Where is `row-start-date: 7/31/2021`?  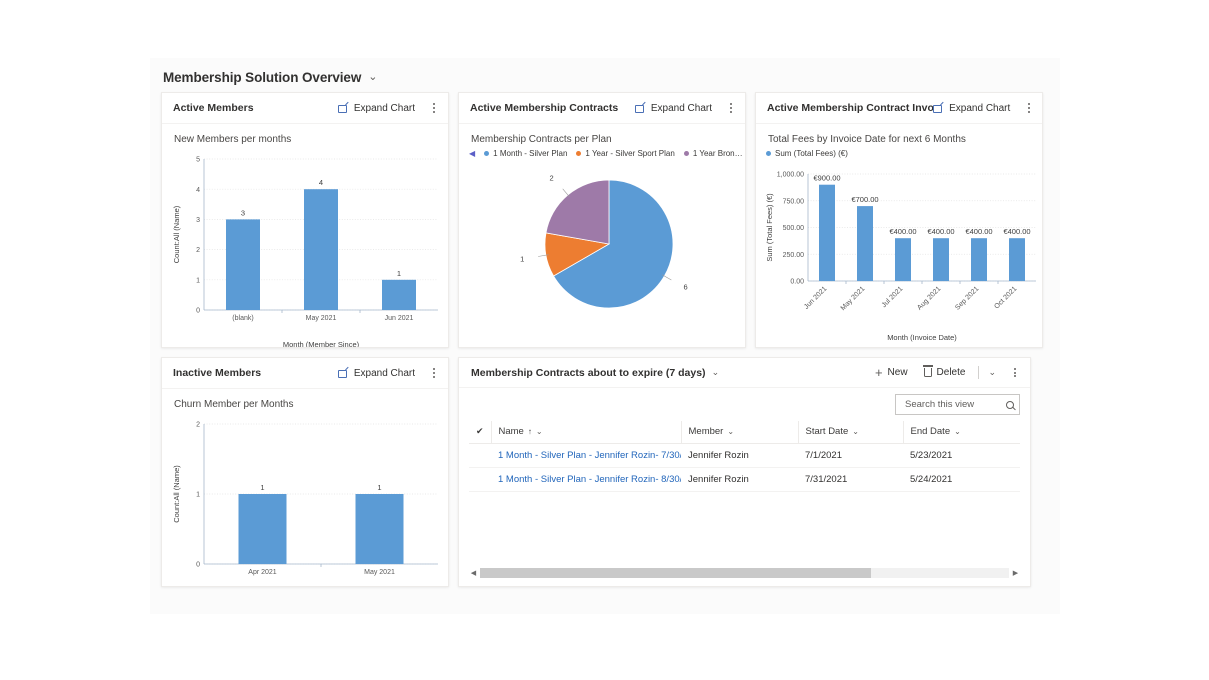
row-start-date: 7/31/2021 is located at coordinates (850, 479).